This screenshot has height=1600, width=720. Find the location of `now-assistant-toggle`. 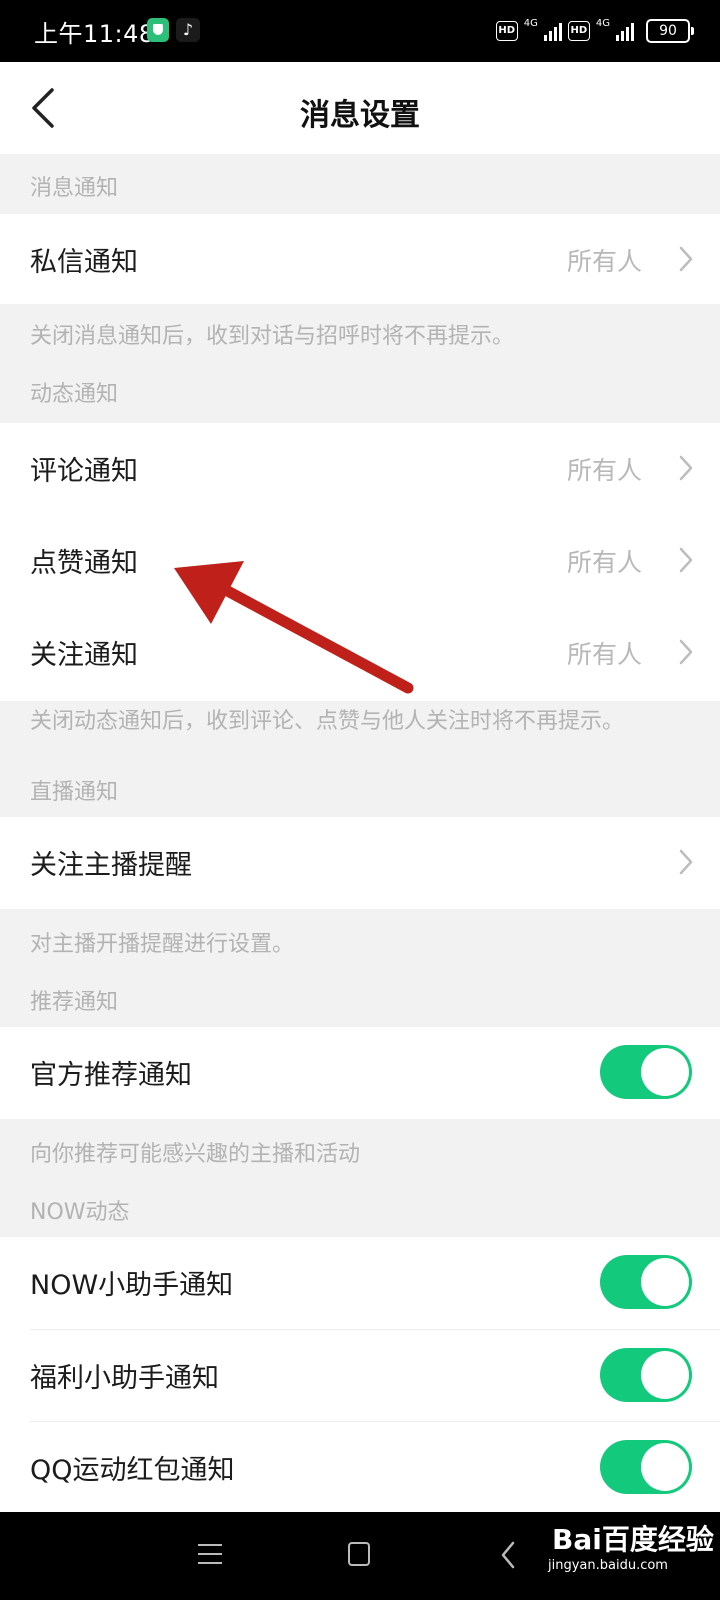

now-assistant-toggle is located at coordinates (646, 1282).